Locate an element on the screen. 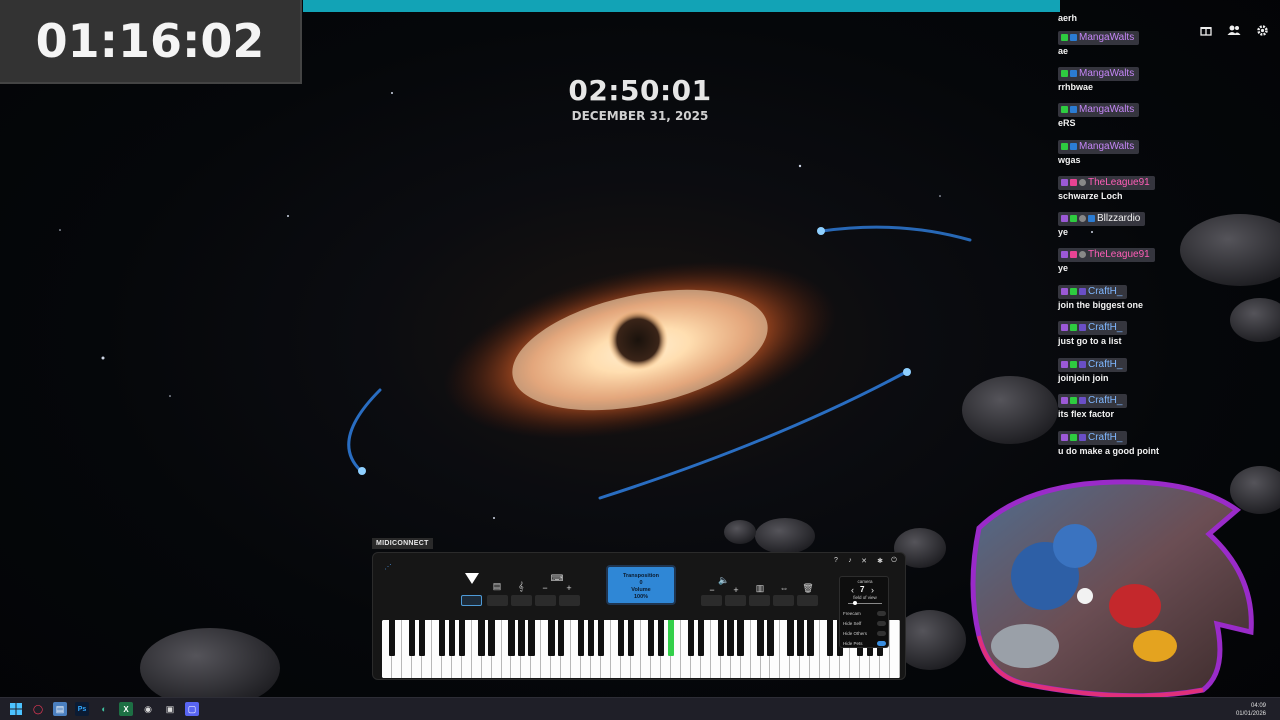 The image size is (1280, 720). chat-message-text: schwarze Loch is located at coordinates (1090, 196).